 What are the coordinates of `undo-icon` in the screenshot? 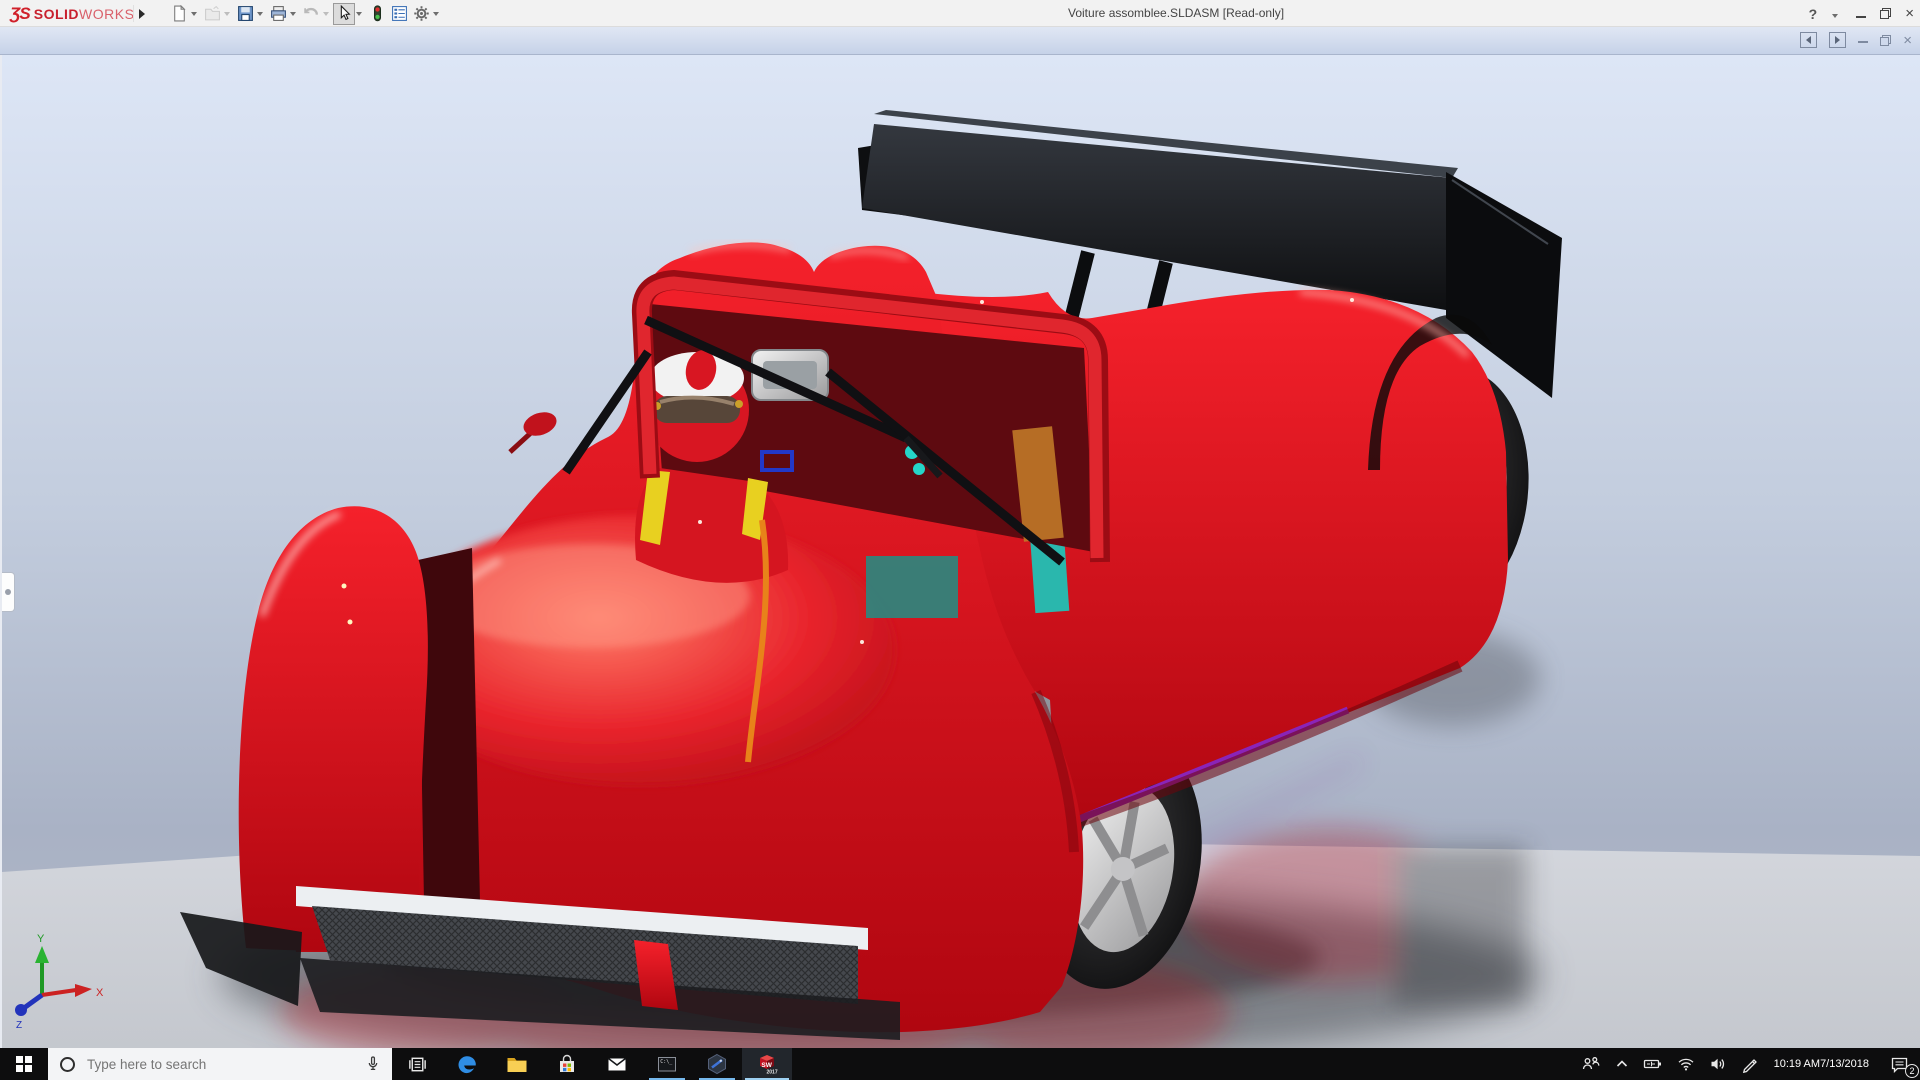 It's located at (310, 11).